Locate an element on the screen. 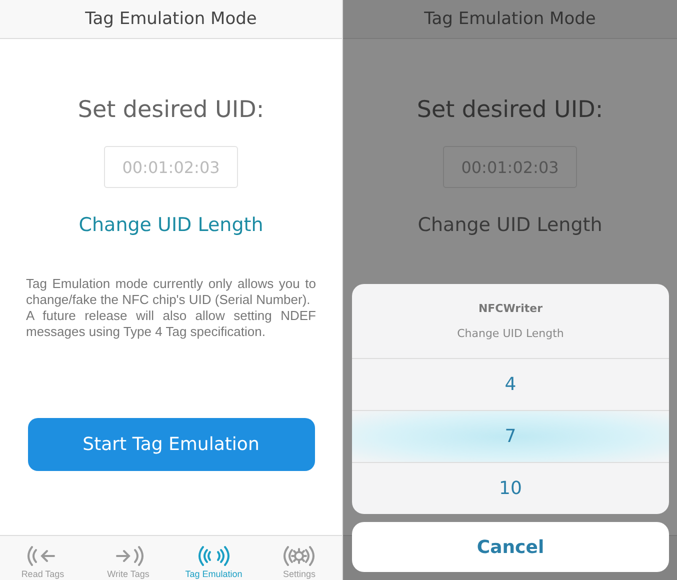 The height and width of the screenshot is (580, 677). tab-label: Tag Emulation is located at coordinates (213, 574).